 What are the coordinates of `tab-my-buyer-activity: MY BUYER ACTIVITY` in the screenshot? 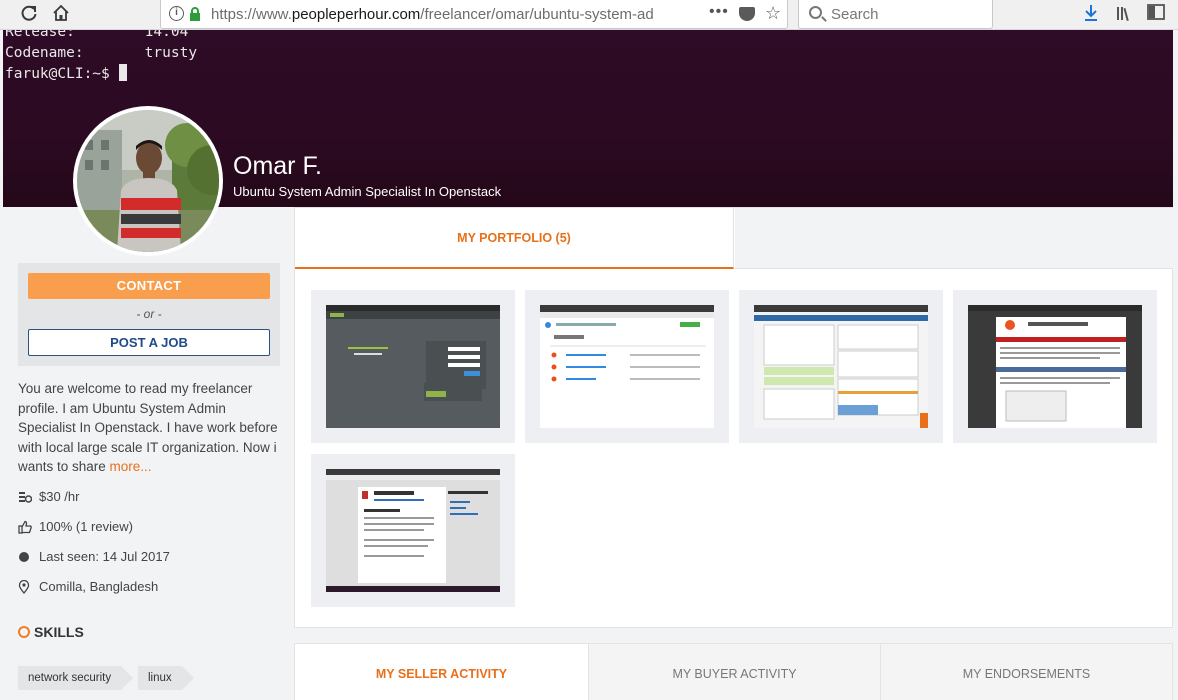 It's located at (734, 672).